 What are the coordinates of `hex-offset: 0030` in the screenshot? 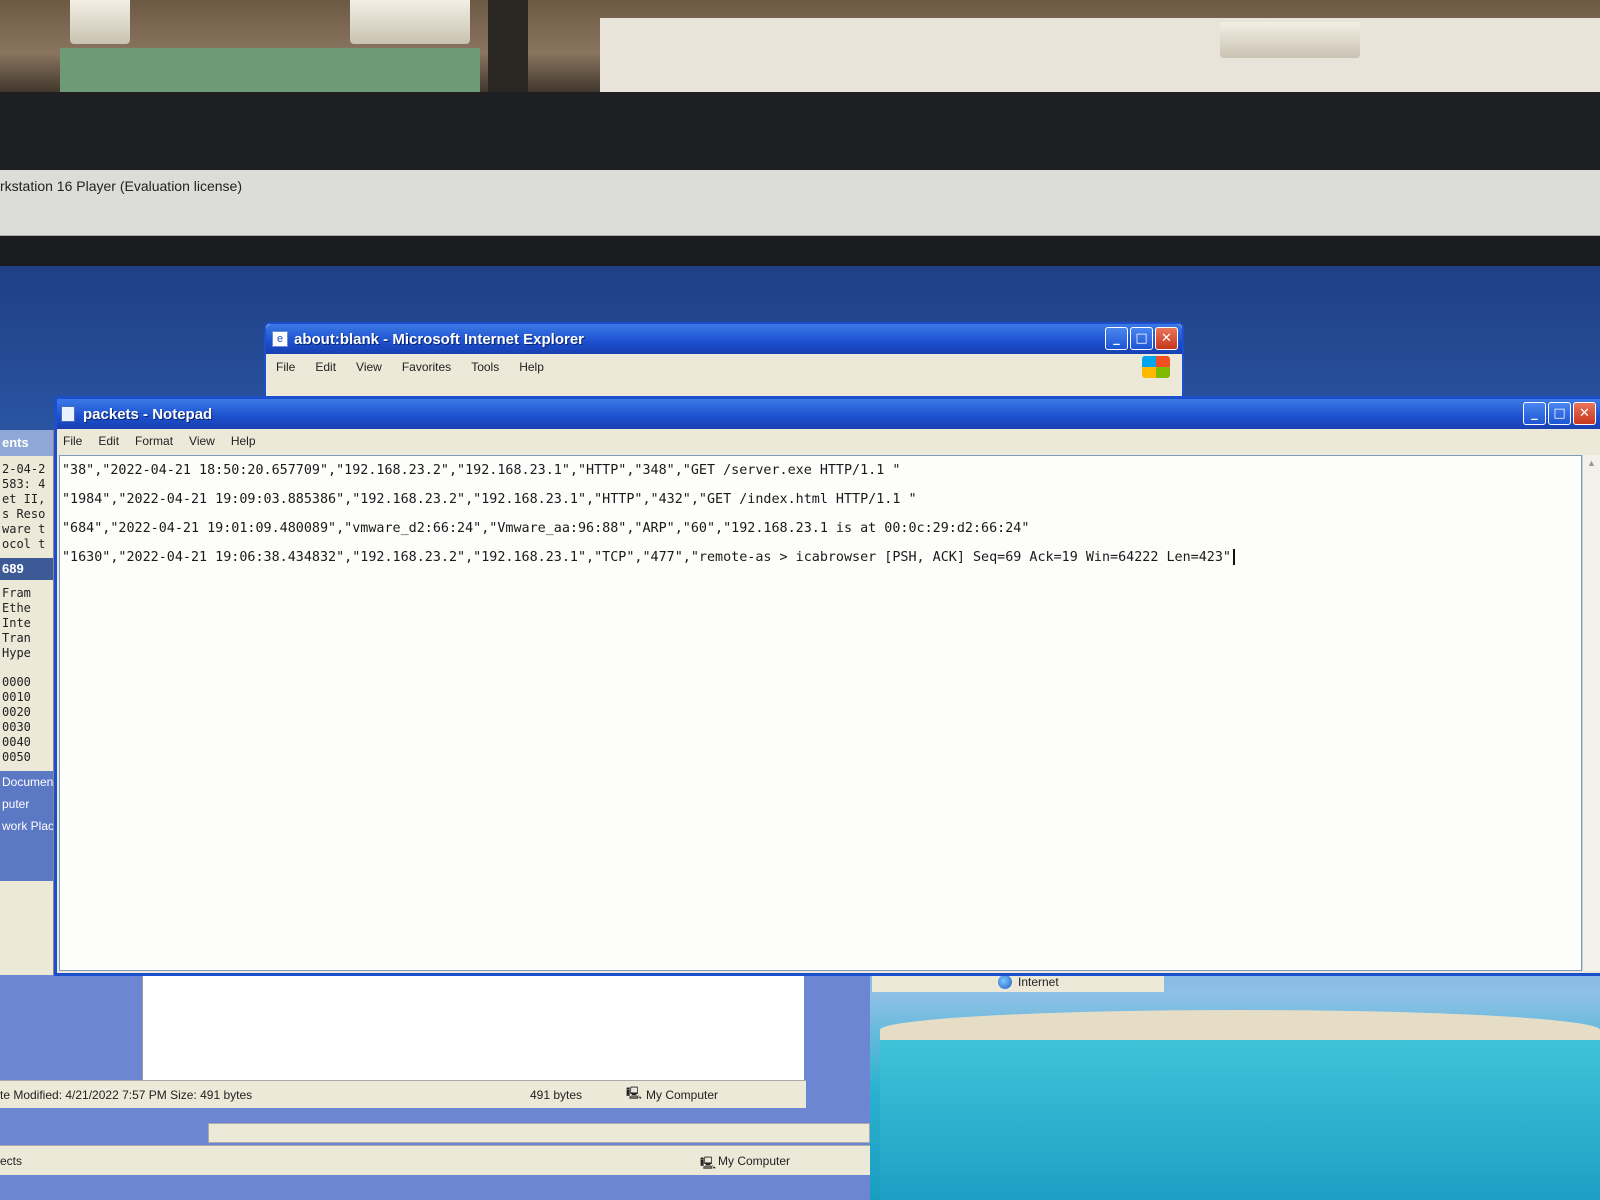 It's located at (16, 727).